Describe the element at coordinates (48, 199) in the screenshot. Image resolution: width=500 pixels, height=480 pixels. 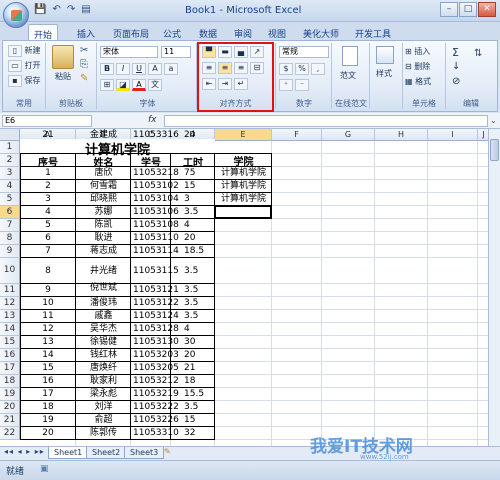
I see `table-cell: 3` at that location.